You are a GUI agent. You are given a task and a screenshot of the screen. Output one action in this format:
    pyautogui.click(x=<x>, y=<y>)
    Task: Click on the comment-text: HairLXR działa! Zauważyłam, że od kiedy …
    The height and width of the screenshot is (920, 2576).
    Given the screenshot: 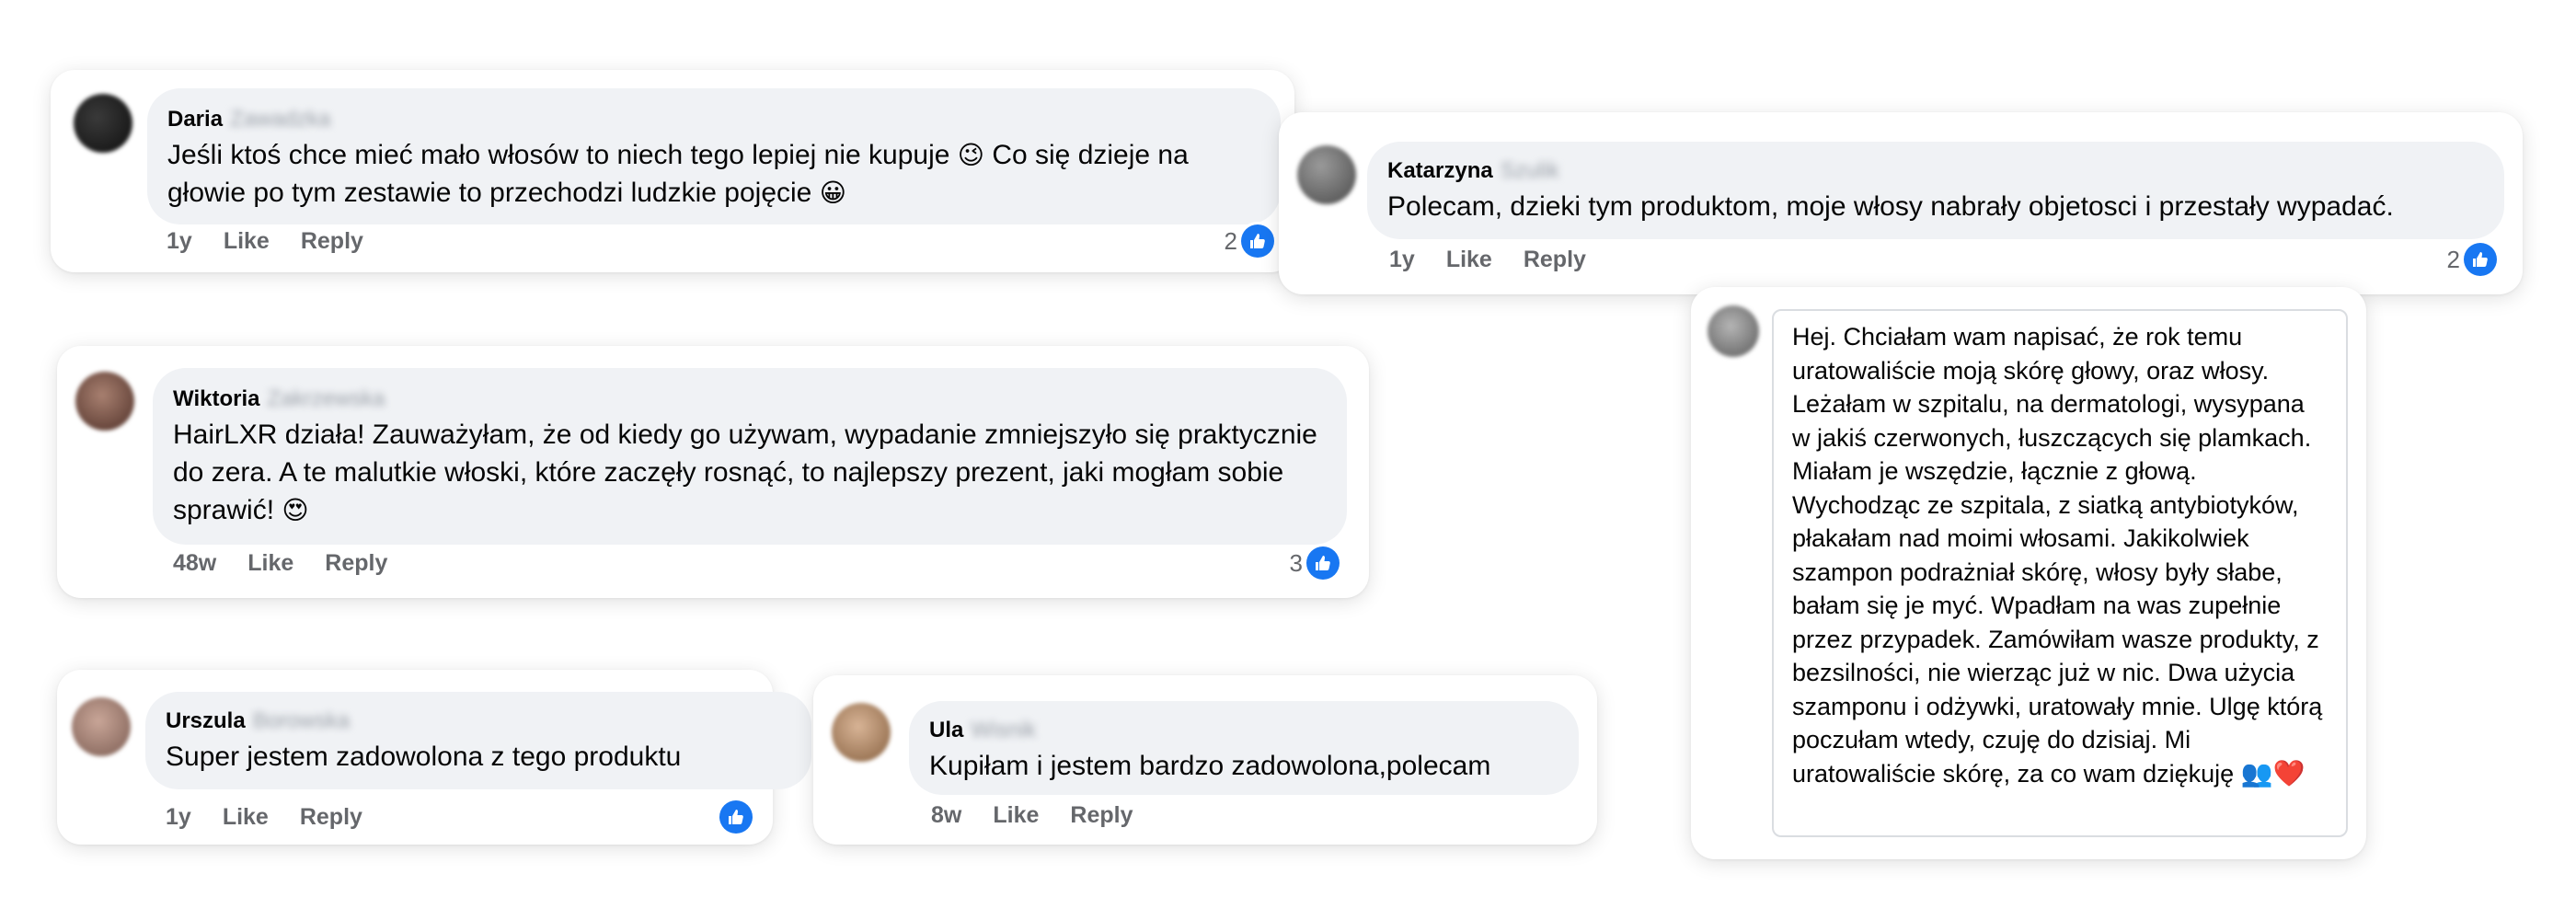 What is the action you would take?
    pyautogui.click(x=745, y=472)
    